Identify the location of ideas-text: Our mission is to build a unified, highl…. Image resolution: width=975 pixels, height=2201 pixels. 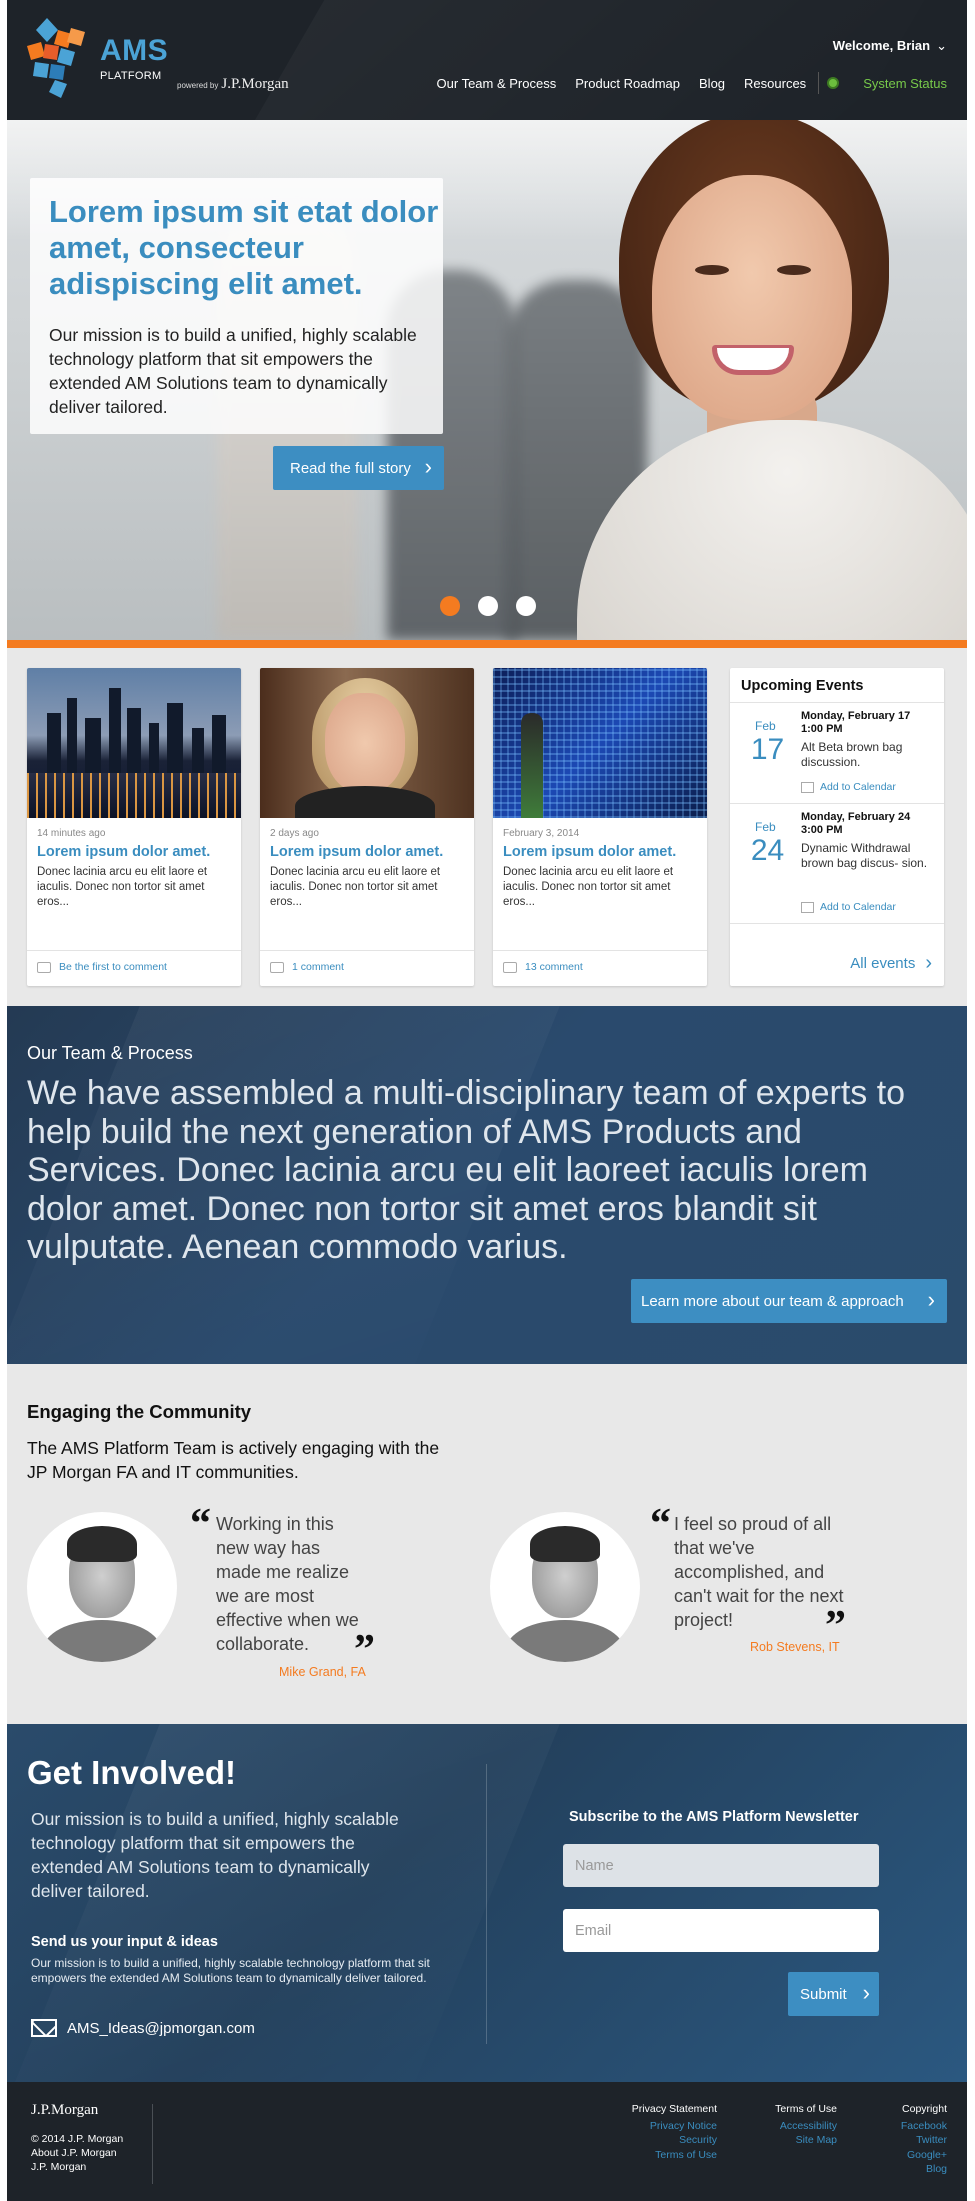
(230, 1970).